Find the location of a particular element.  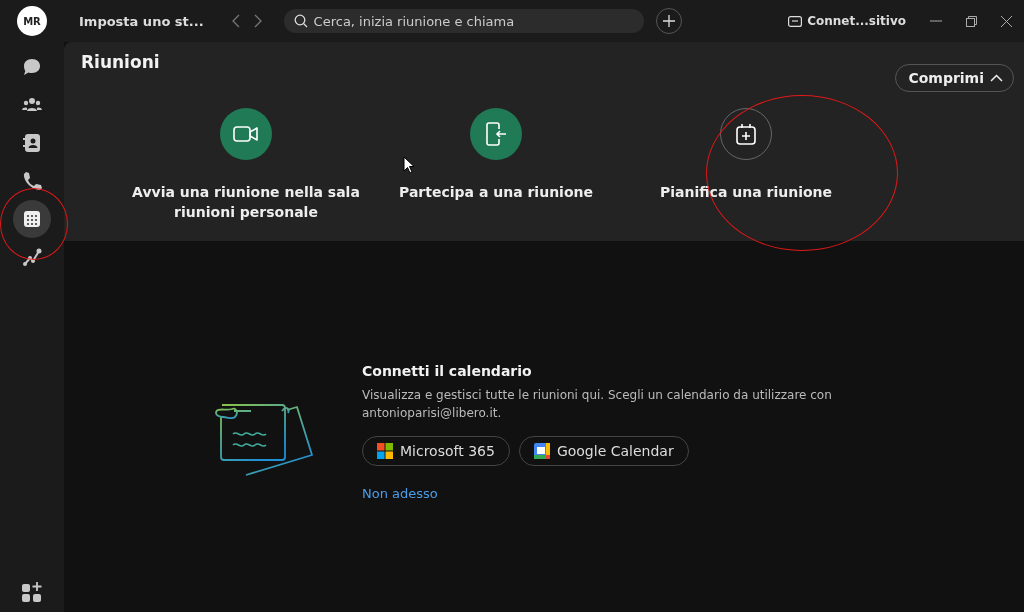

mouse-pointer-icon is located at coordinates (409, 165).